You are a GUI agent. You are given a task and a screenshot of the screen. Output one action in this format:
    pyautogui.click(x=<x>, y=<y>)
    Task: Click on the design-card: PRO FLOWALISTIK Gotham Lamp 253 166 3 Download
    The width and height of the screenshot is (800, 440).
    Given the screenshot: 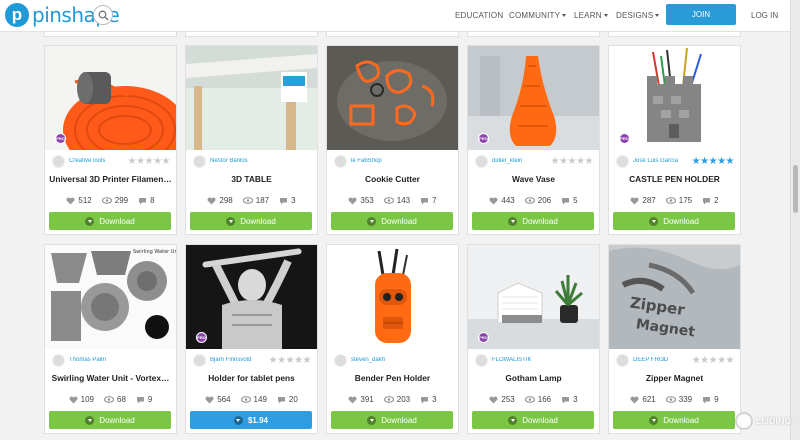 What is the action you would take?
    pyautogui.click(x=533, y=339)
    